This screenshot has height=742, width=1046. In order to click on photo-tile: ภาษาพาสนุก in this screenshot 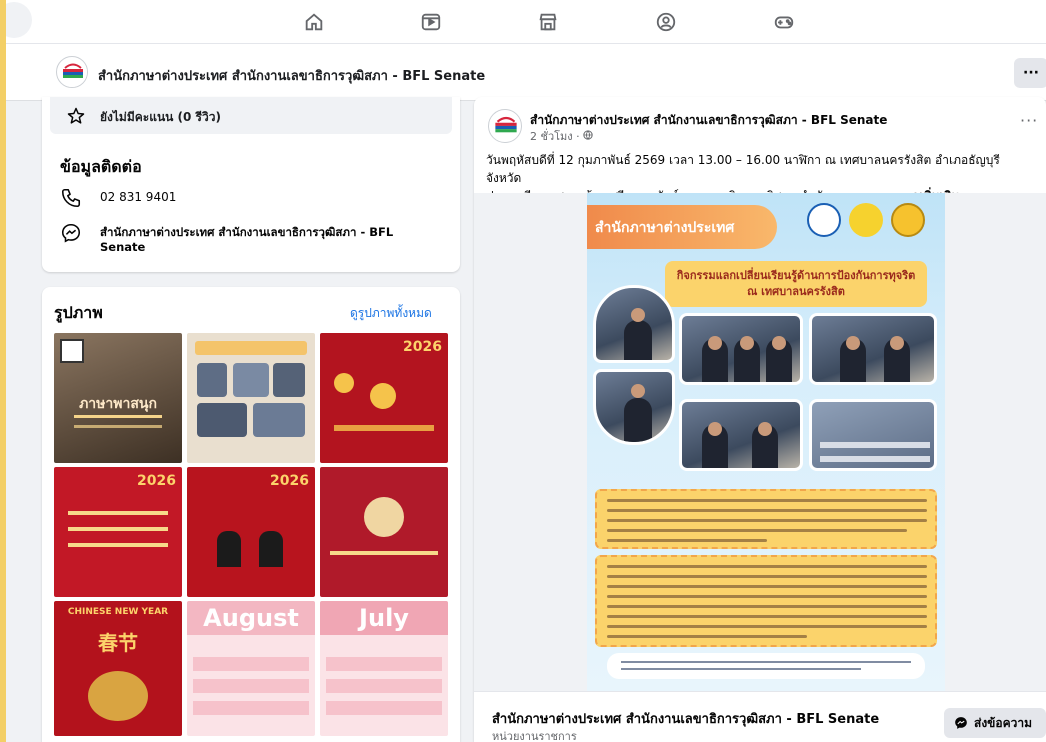, I will do `click(118, 398)`.